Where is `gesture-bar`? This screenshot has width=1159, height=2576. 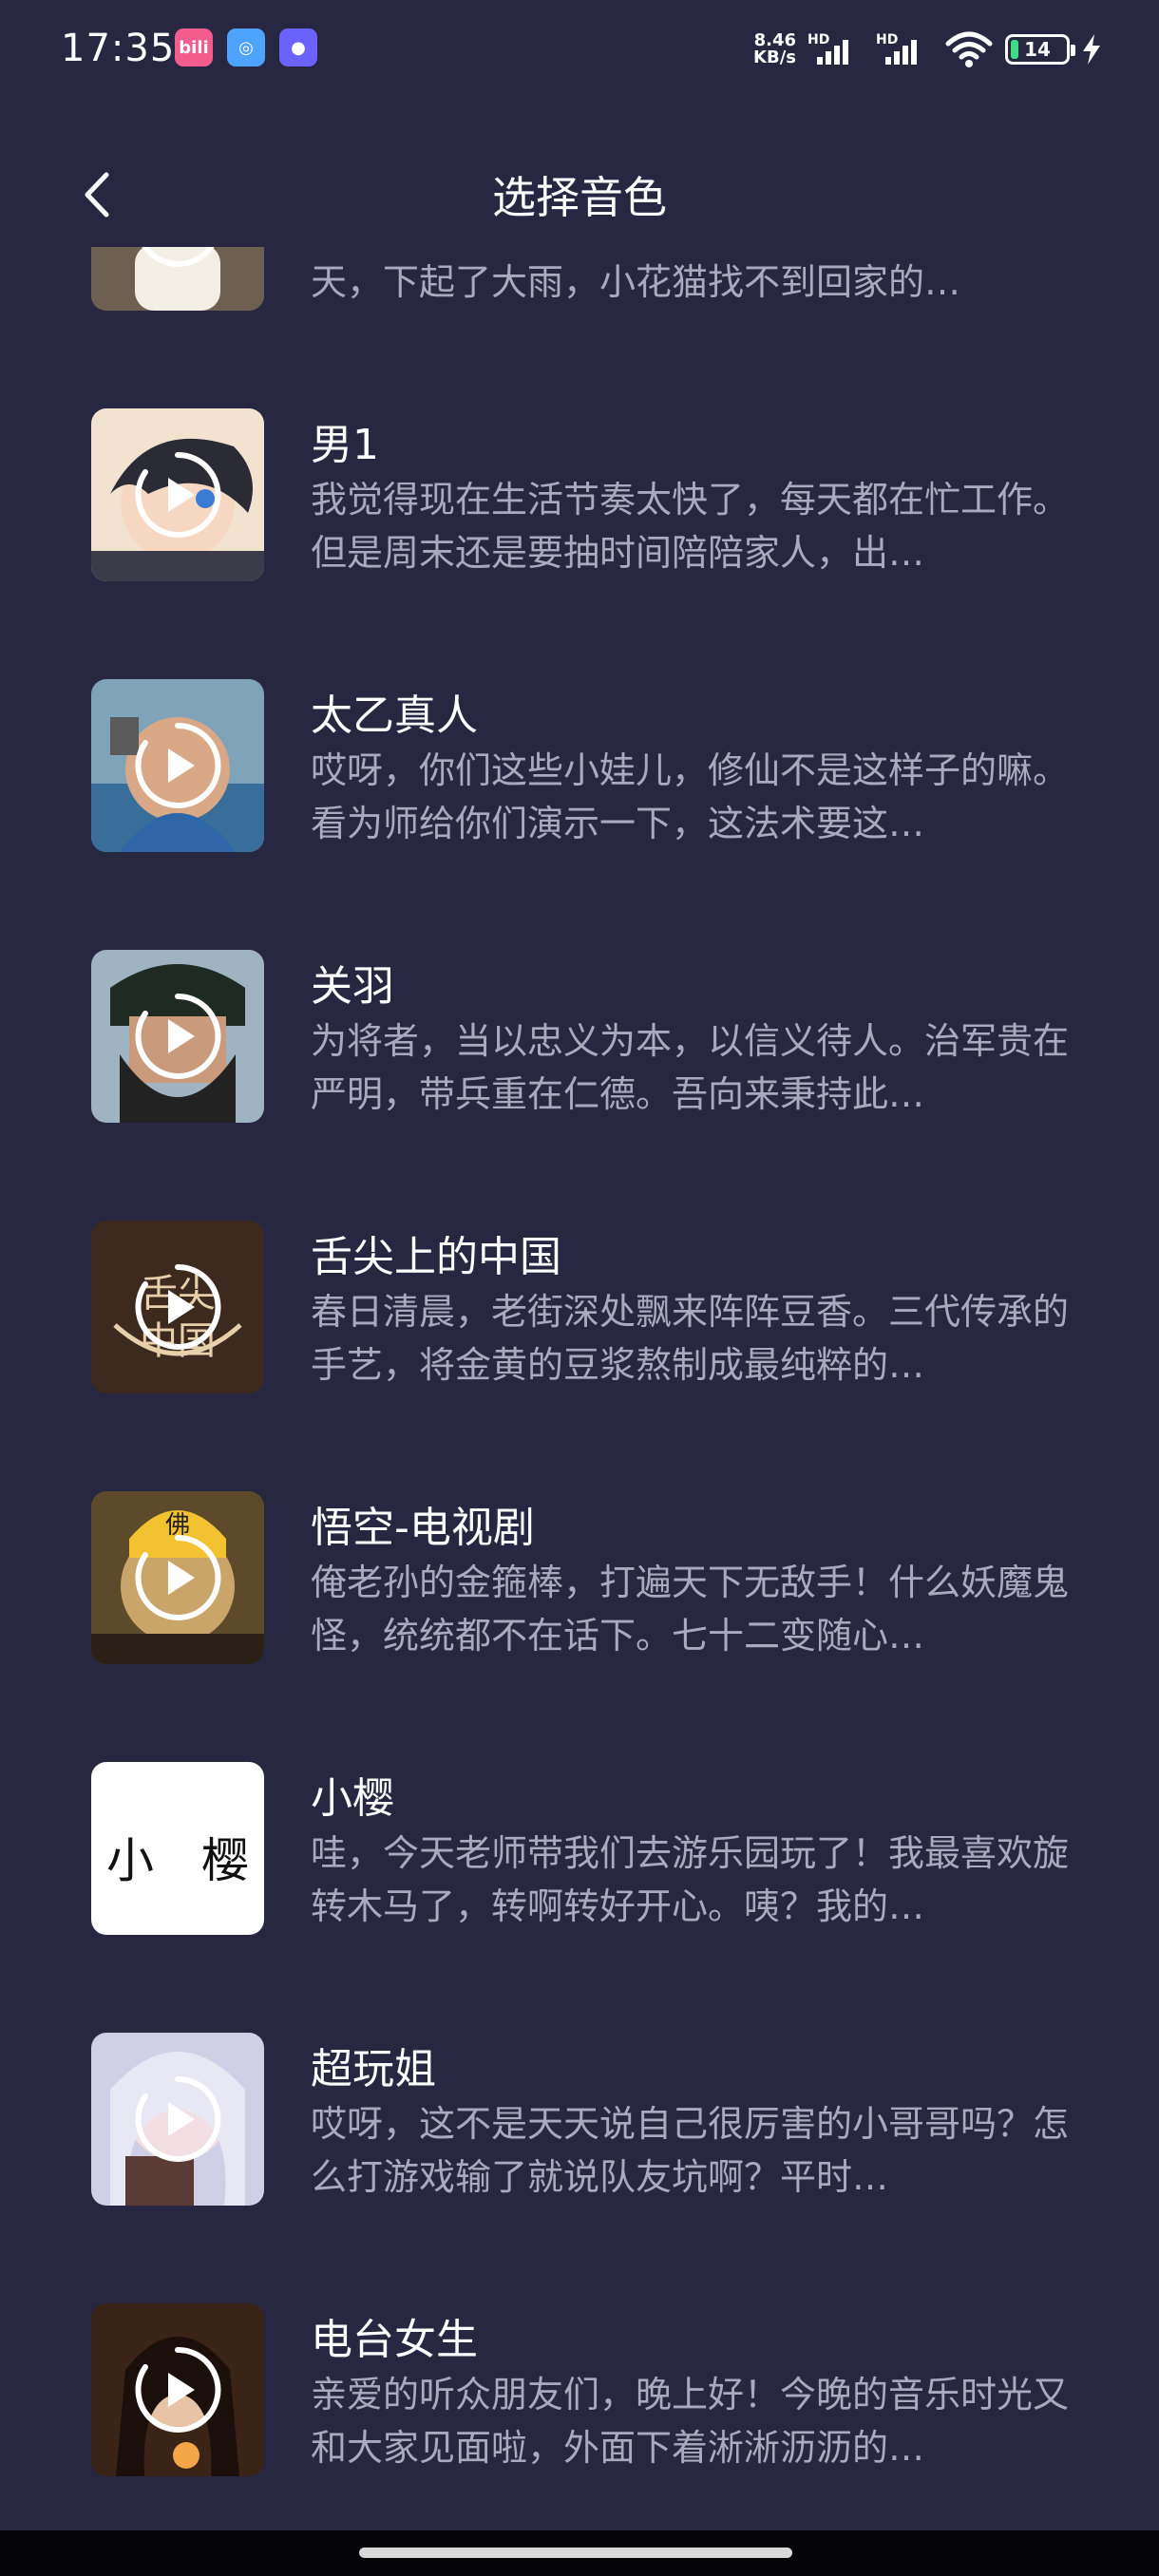
gesture-bar is located at coordinates (579, 2553).